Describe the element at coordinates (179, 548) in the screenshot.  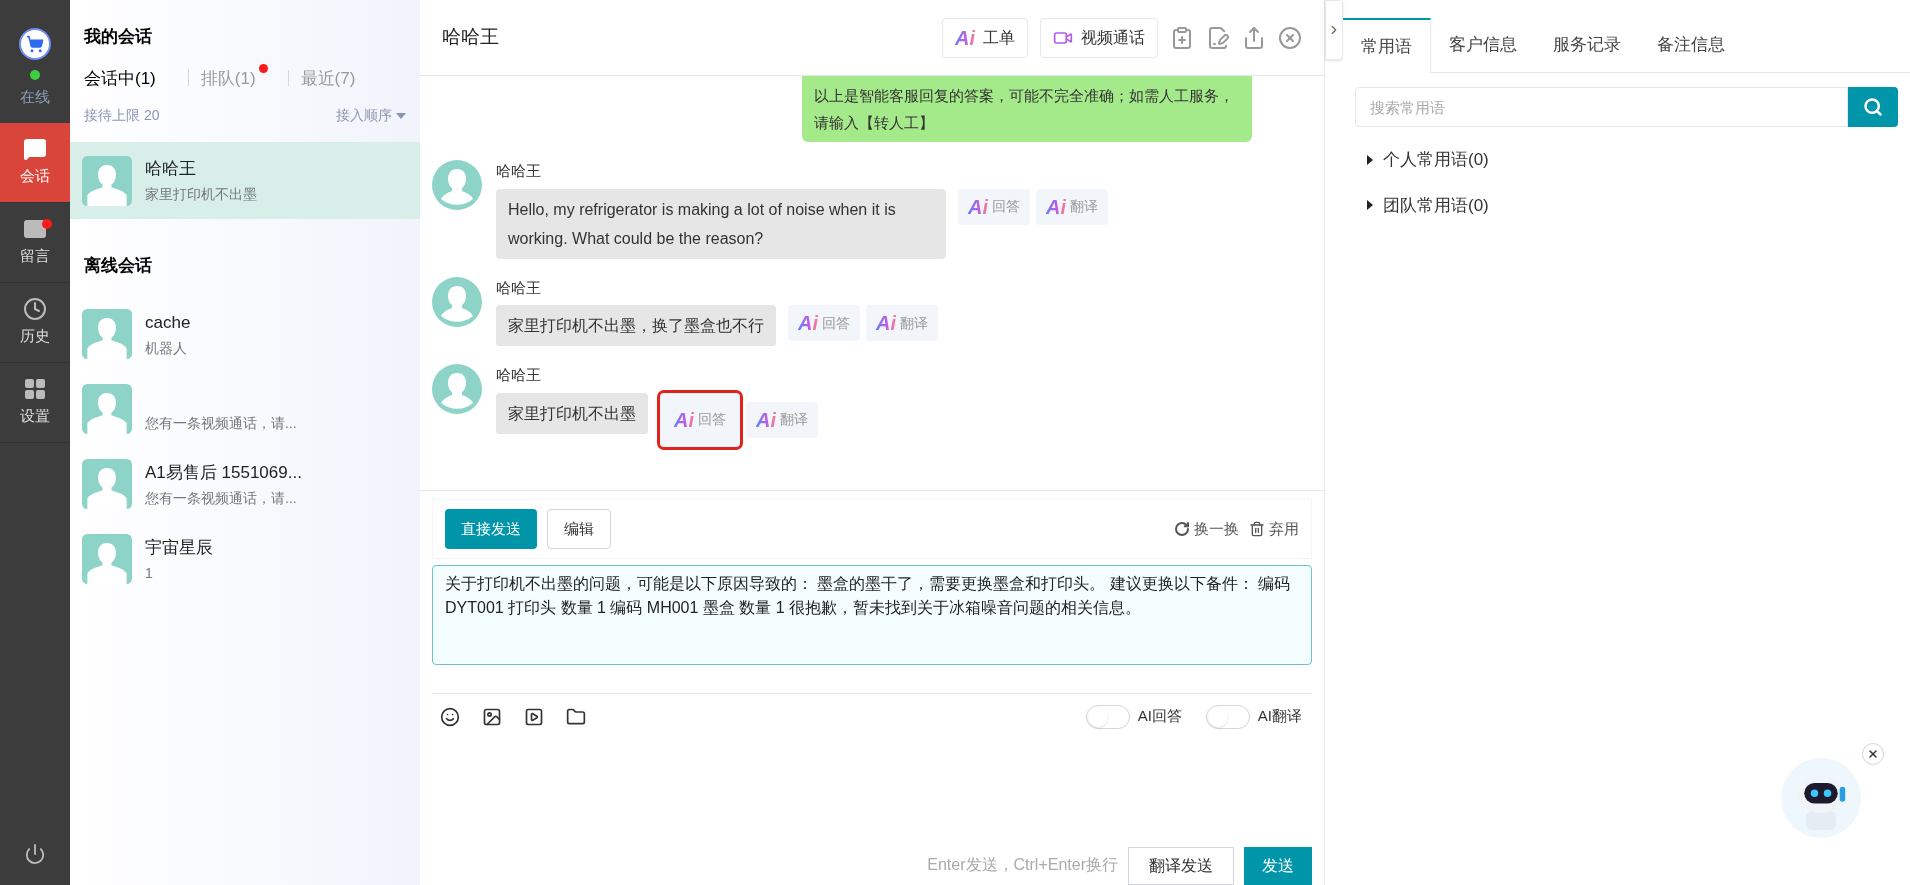
I see `contact-name: 宇宙星辰` at that location.